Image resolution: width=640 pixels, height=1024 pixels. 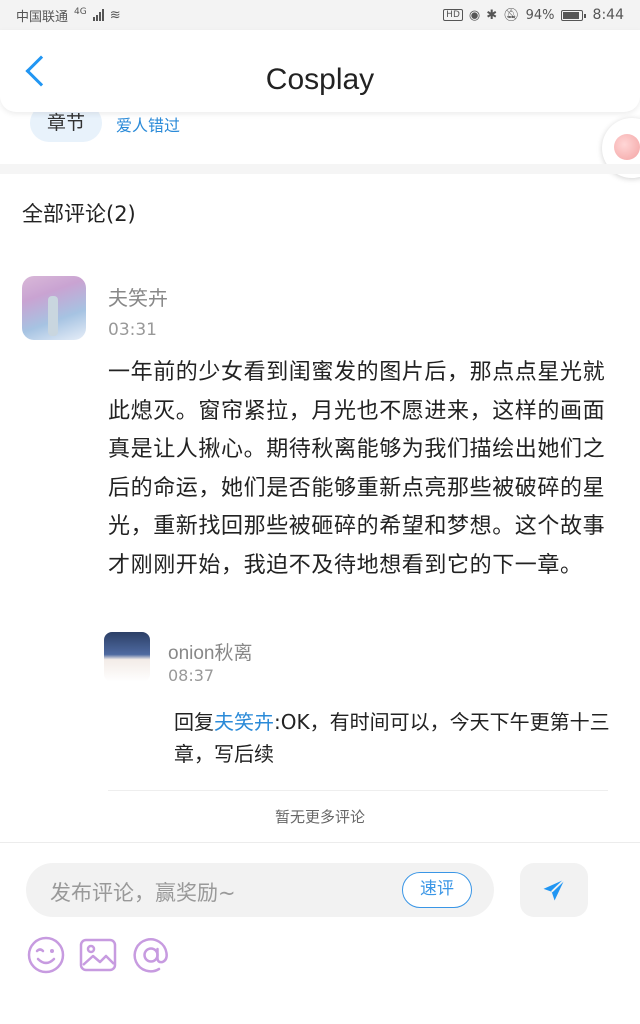 I want to click on image-button, so click(x=98, y=955).